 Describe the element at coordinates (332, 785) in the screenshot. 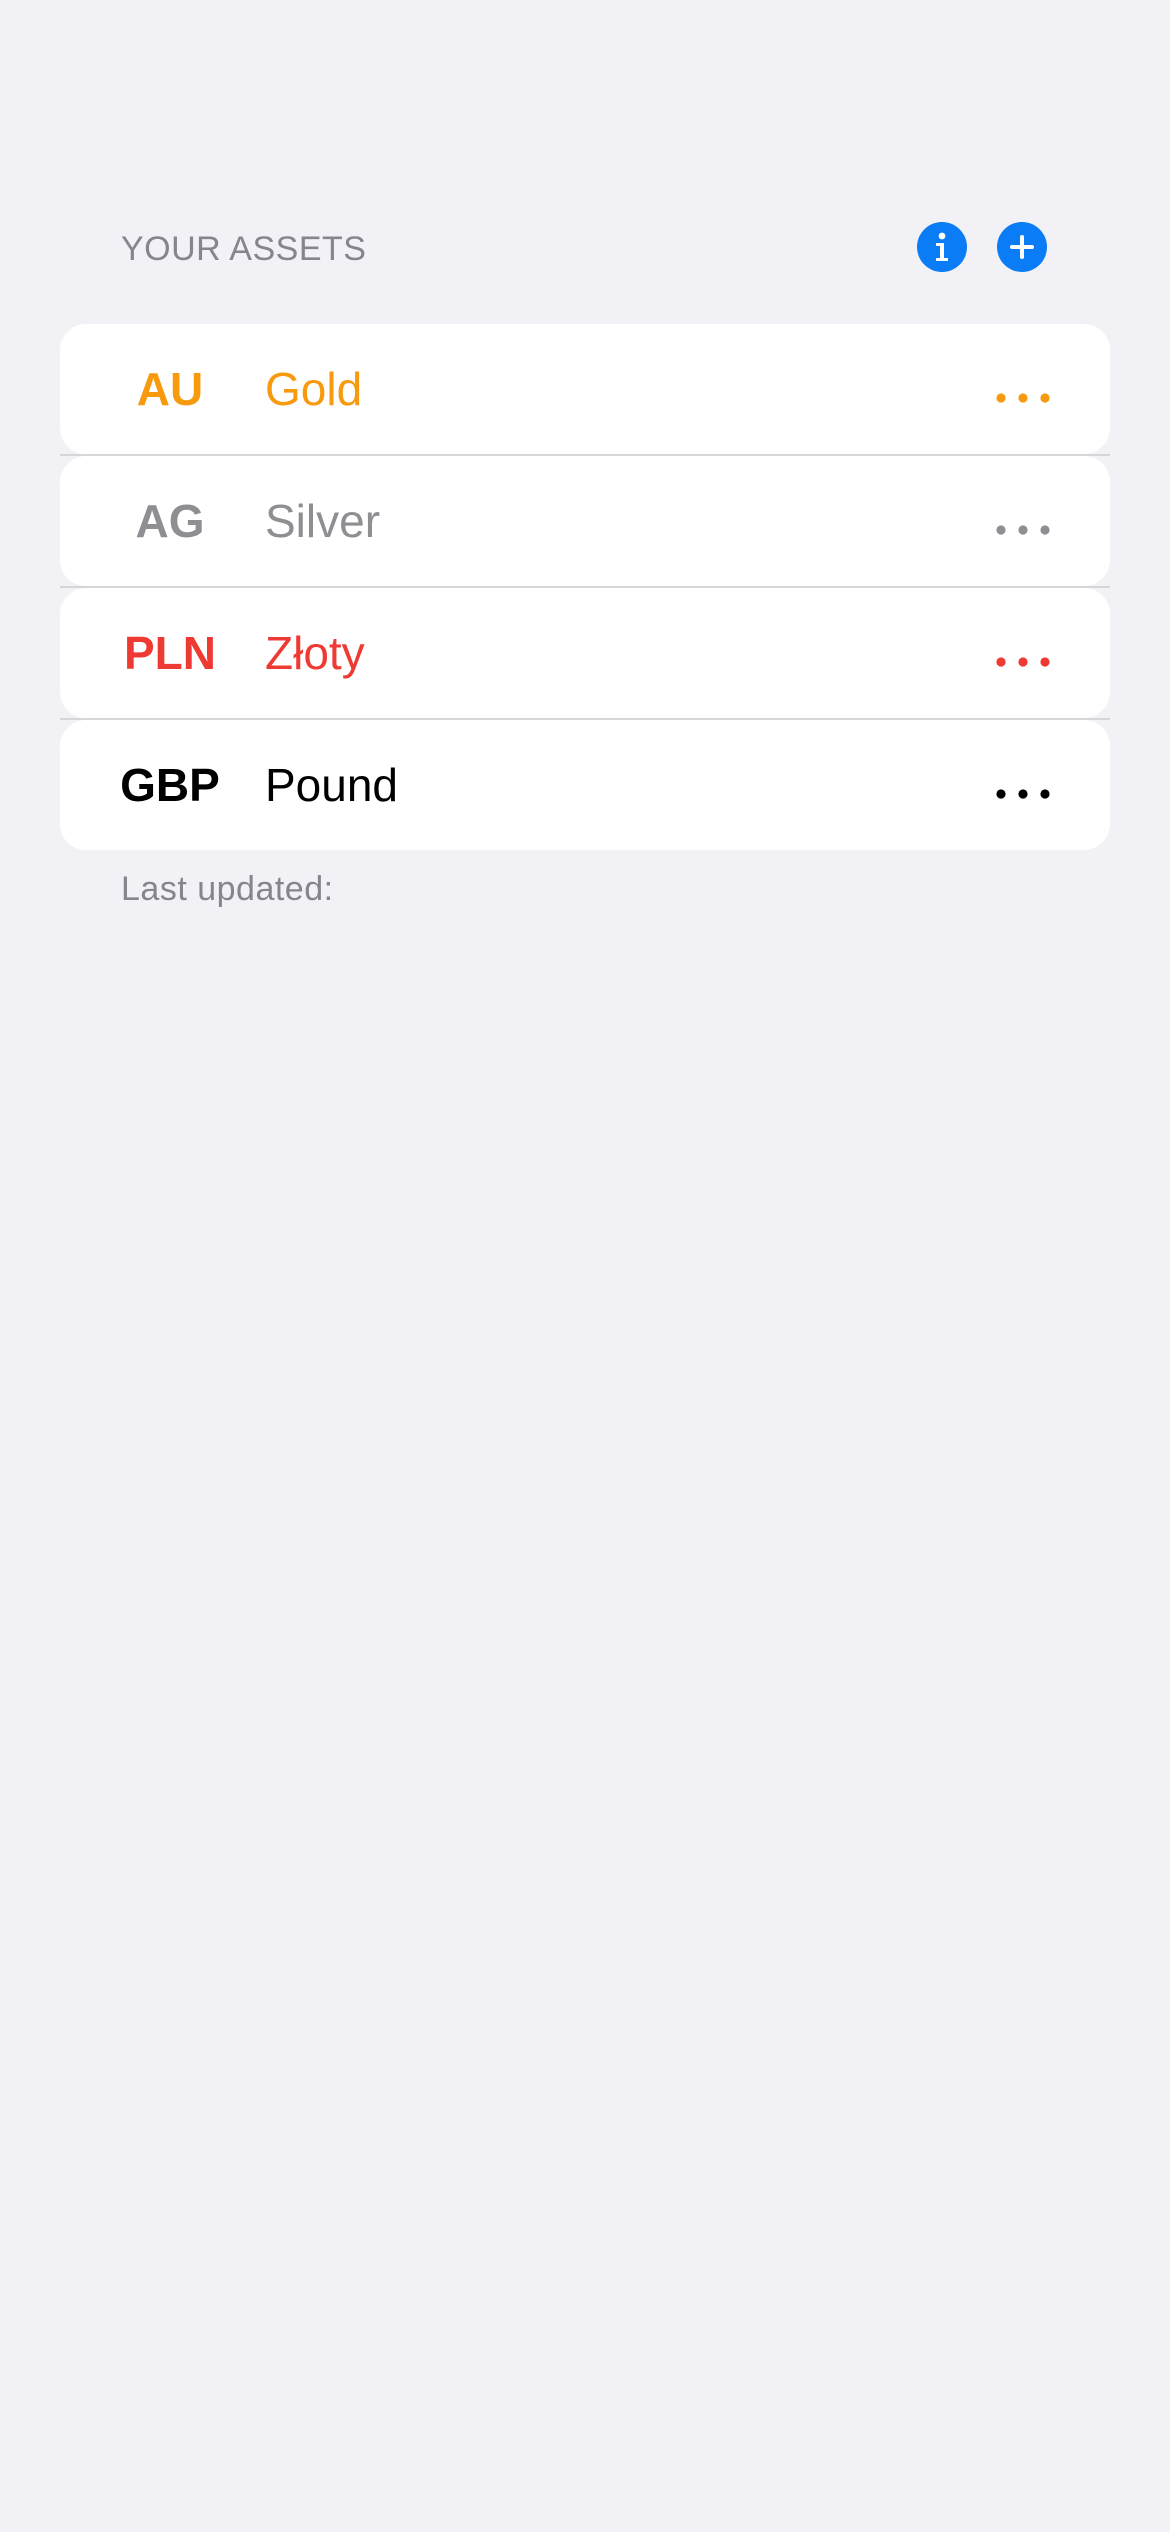

I see `asset-name: Pound` at that location.